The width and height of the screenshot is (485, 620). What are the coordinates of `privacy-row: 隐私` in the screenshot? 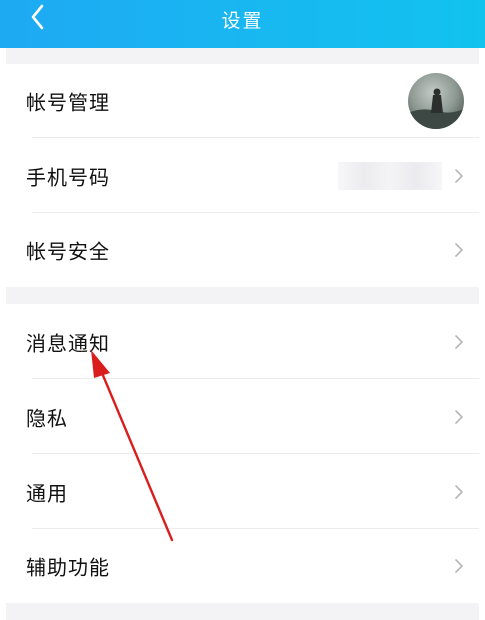 It's located at (245, 416).